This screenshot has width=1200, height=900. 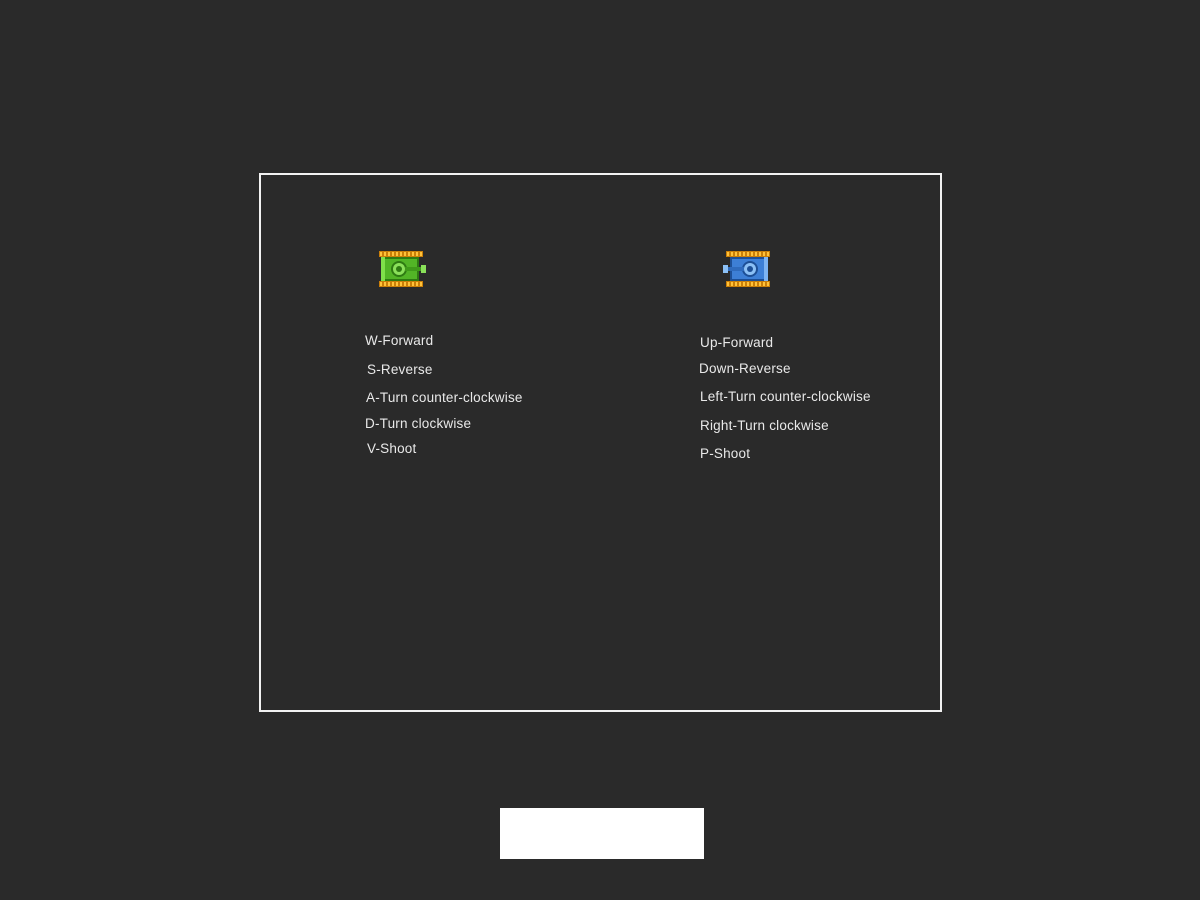 I want to click on player2-control-turn-ccw: Left-Turn counter-clockwise, so click(x=785, y=396).